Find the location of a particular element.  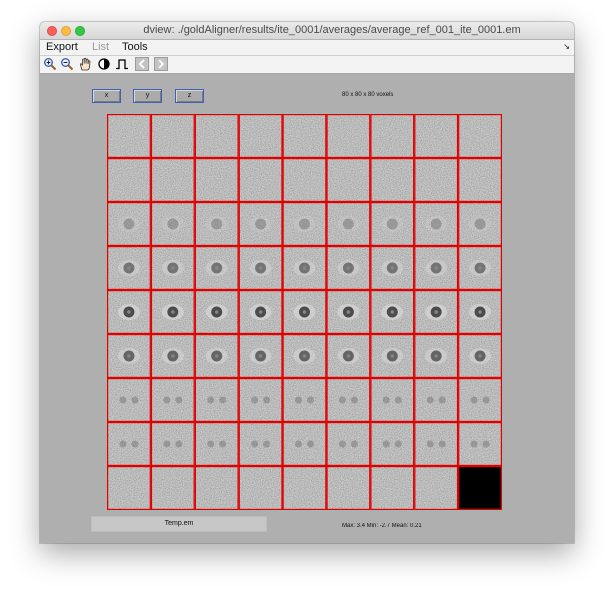

maximize-button is located at coordinates (80, 31).